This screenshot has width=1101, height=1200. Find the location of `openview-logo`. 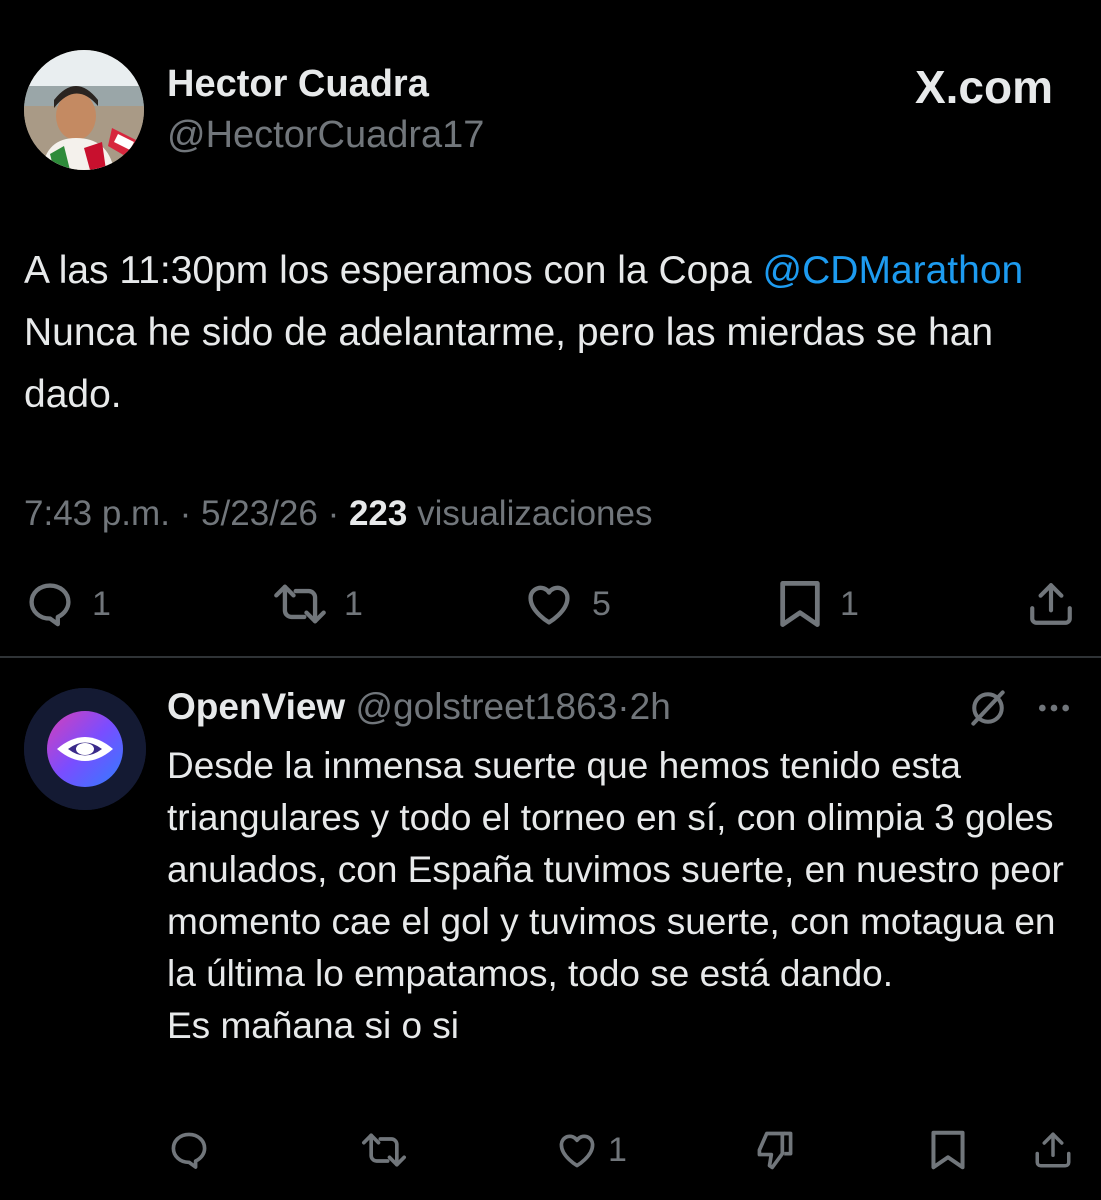

openview-logo is located at coordinates (85, 749).